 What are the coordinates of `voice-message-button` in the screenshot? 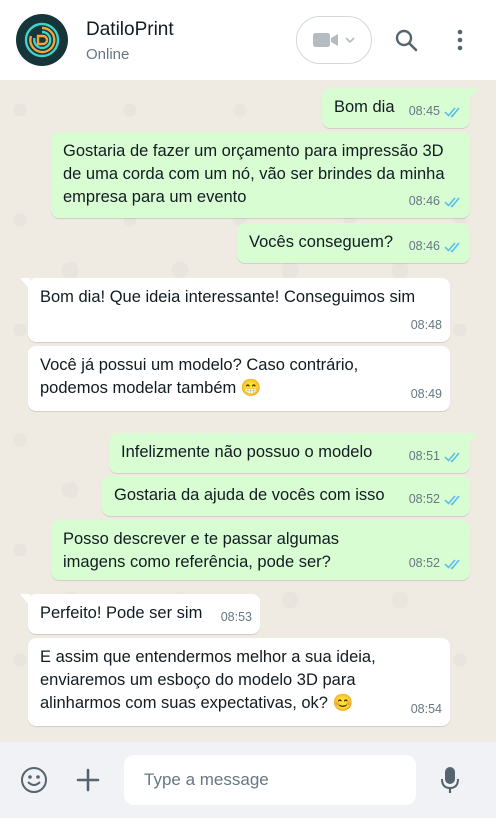 It's located at (450, 780).